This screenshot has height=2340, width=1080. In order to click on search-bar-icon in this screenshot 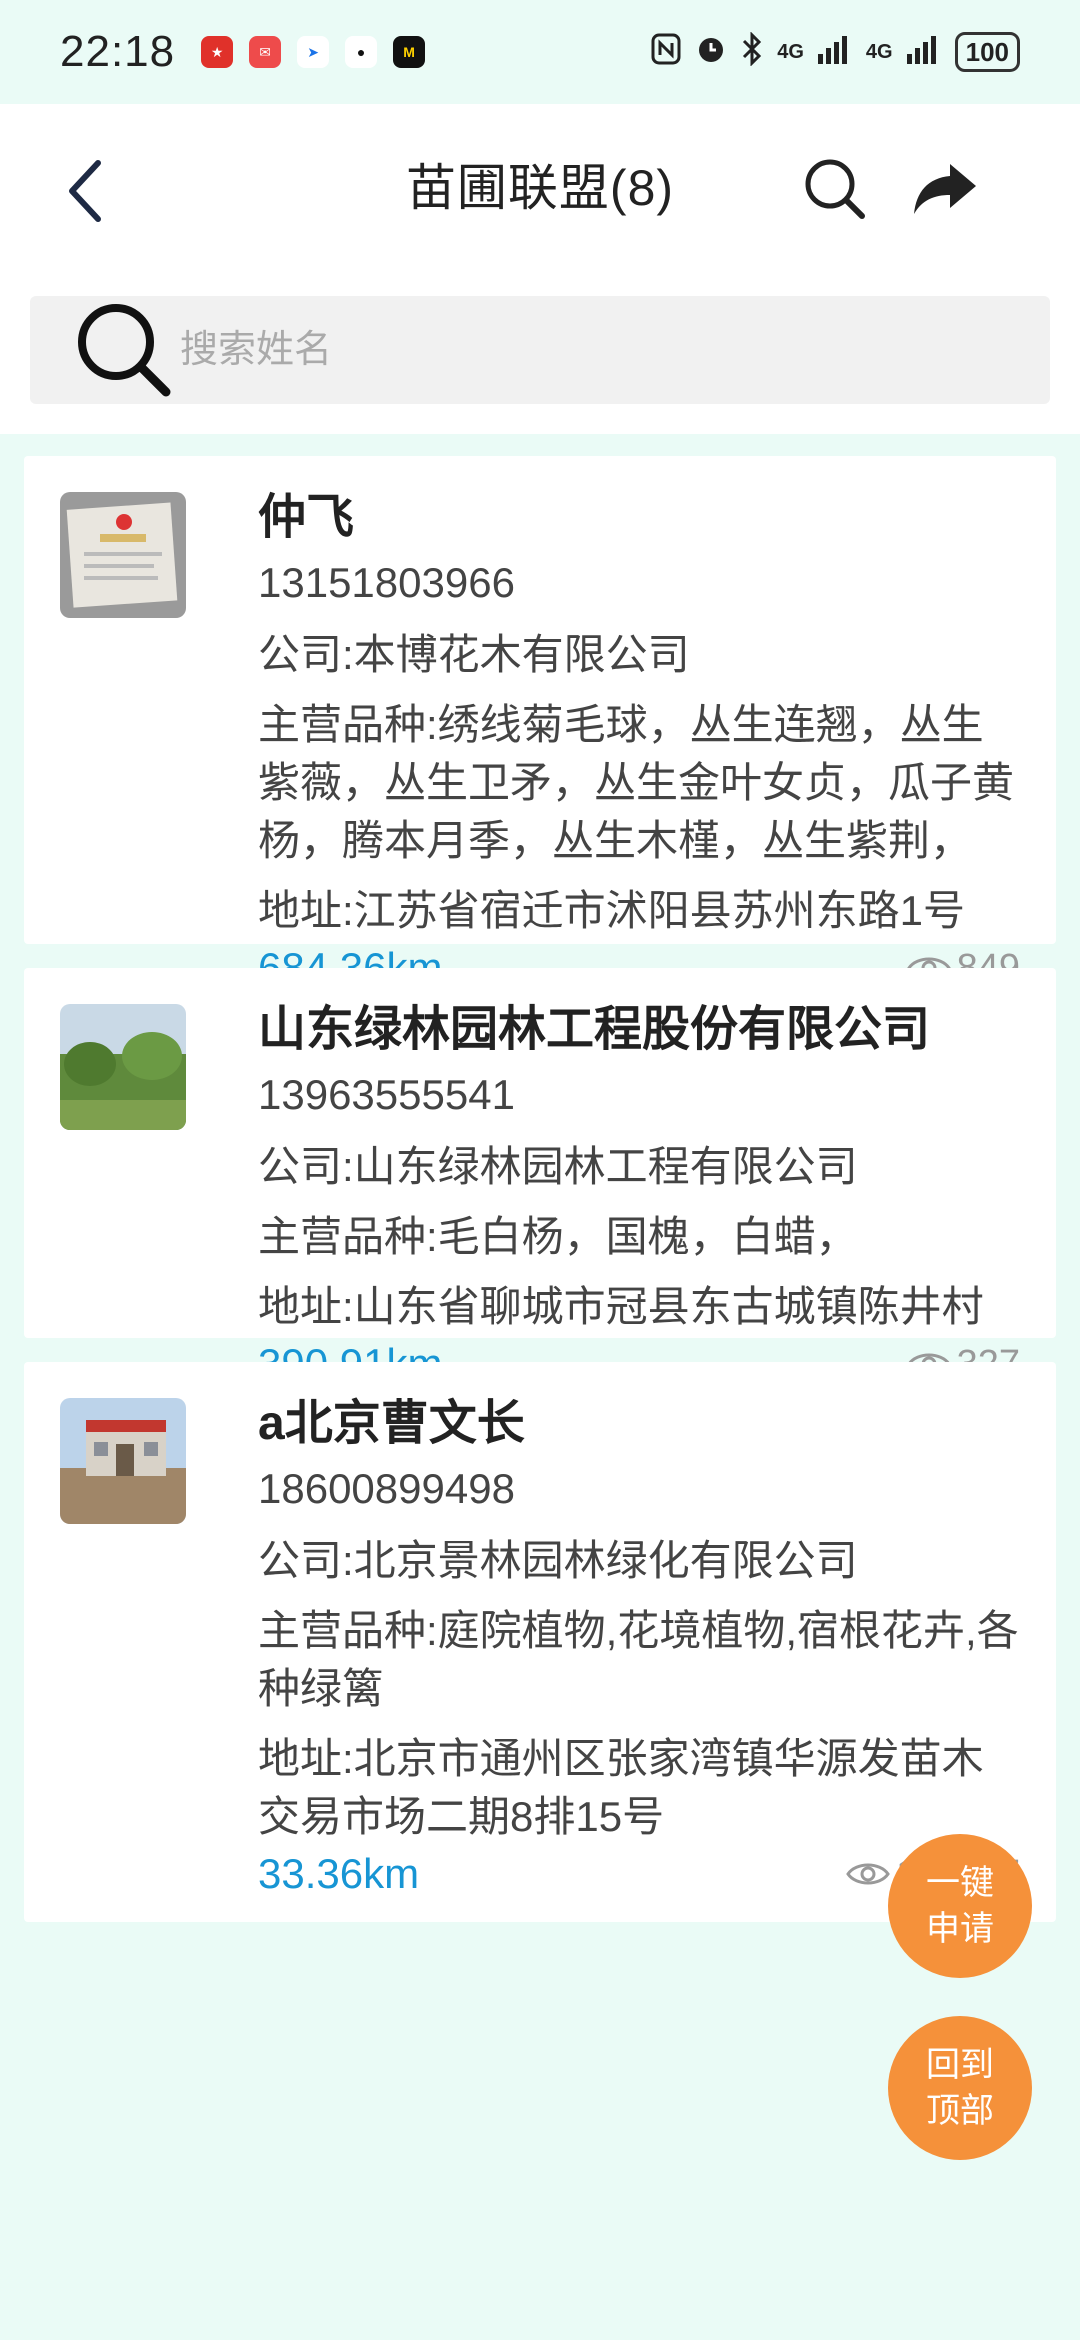, I will do `click(125, 350)`.